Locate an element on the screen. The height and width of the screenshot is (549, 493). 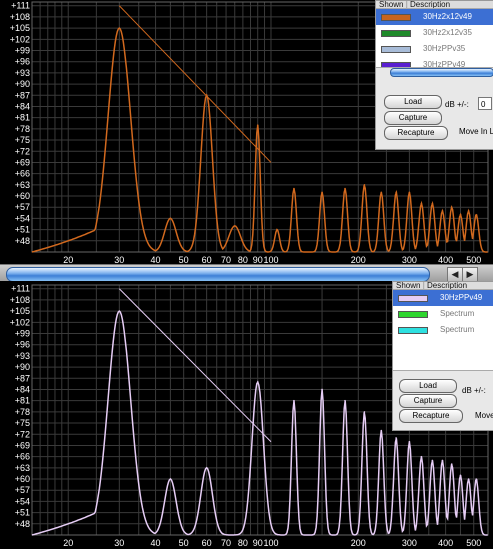
top-trace-row: 30Hz2x12v49 is located at coordinates (434, 17).